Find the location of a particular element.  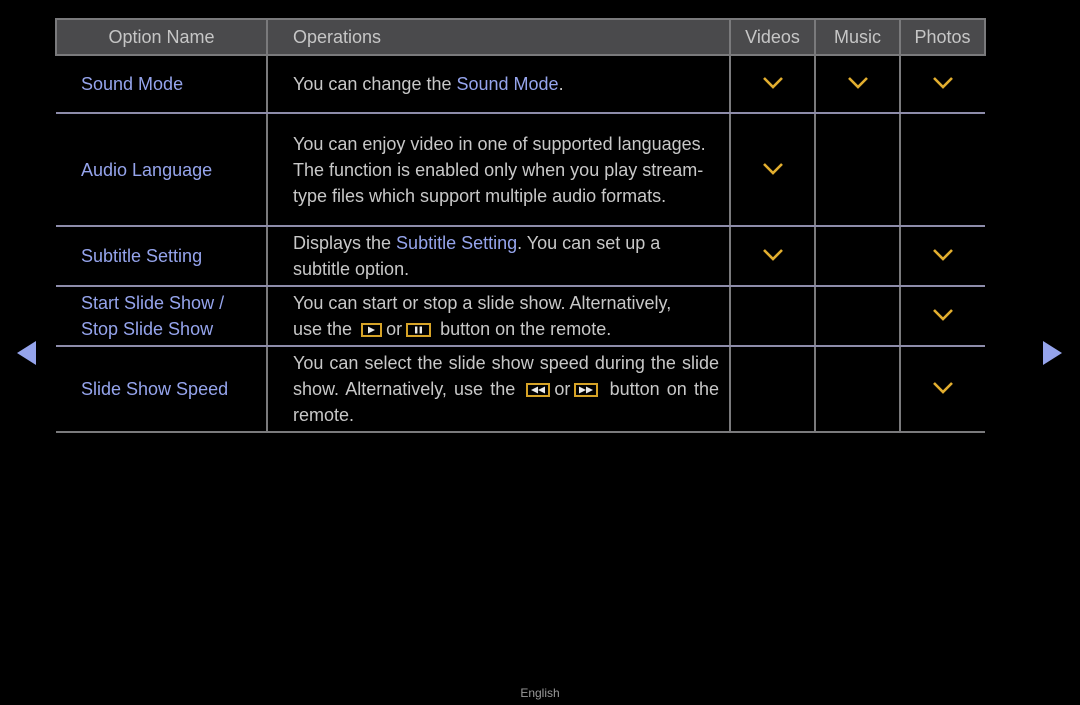

option-name: Slide Show Speed is located at coordinates (162, 389).